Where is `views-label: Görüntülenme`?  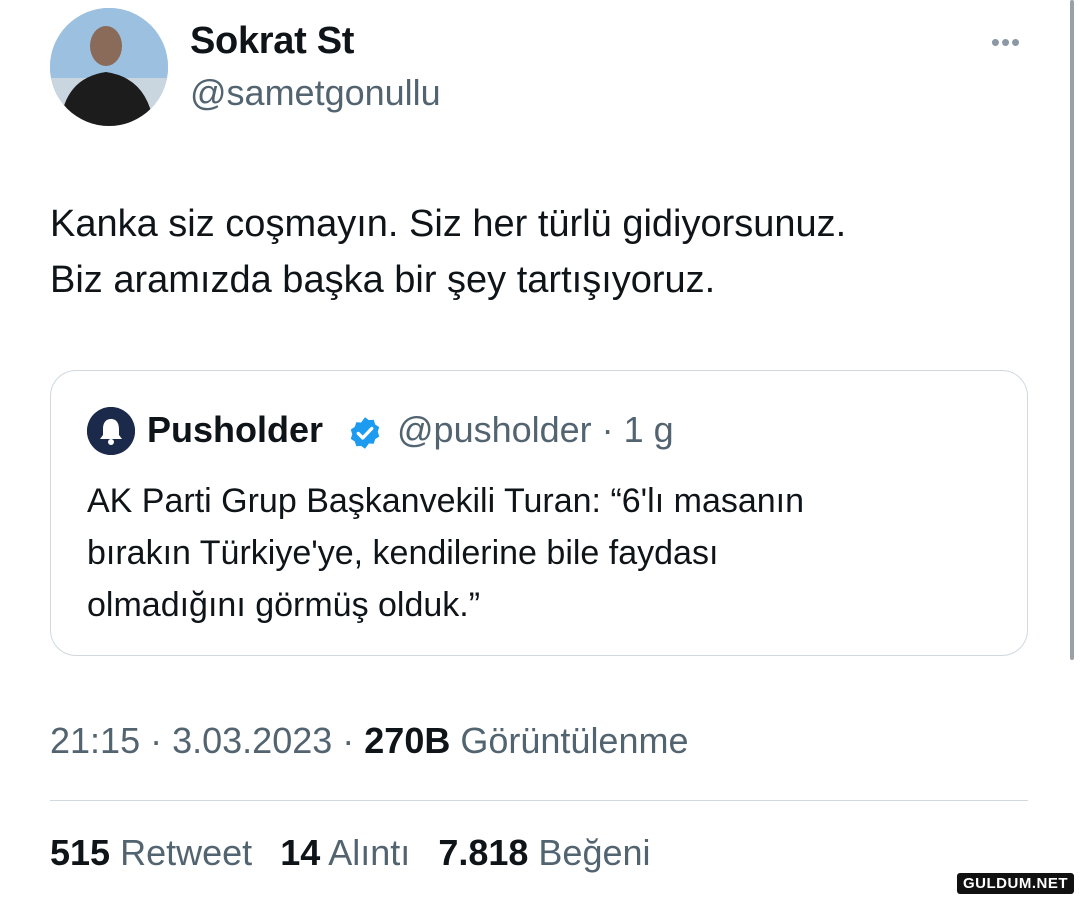
views-label: Görüntülenme is located at coordinates (574, 740).